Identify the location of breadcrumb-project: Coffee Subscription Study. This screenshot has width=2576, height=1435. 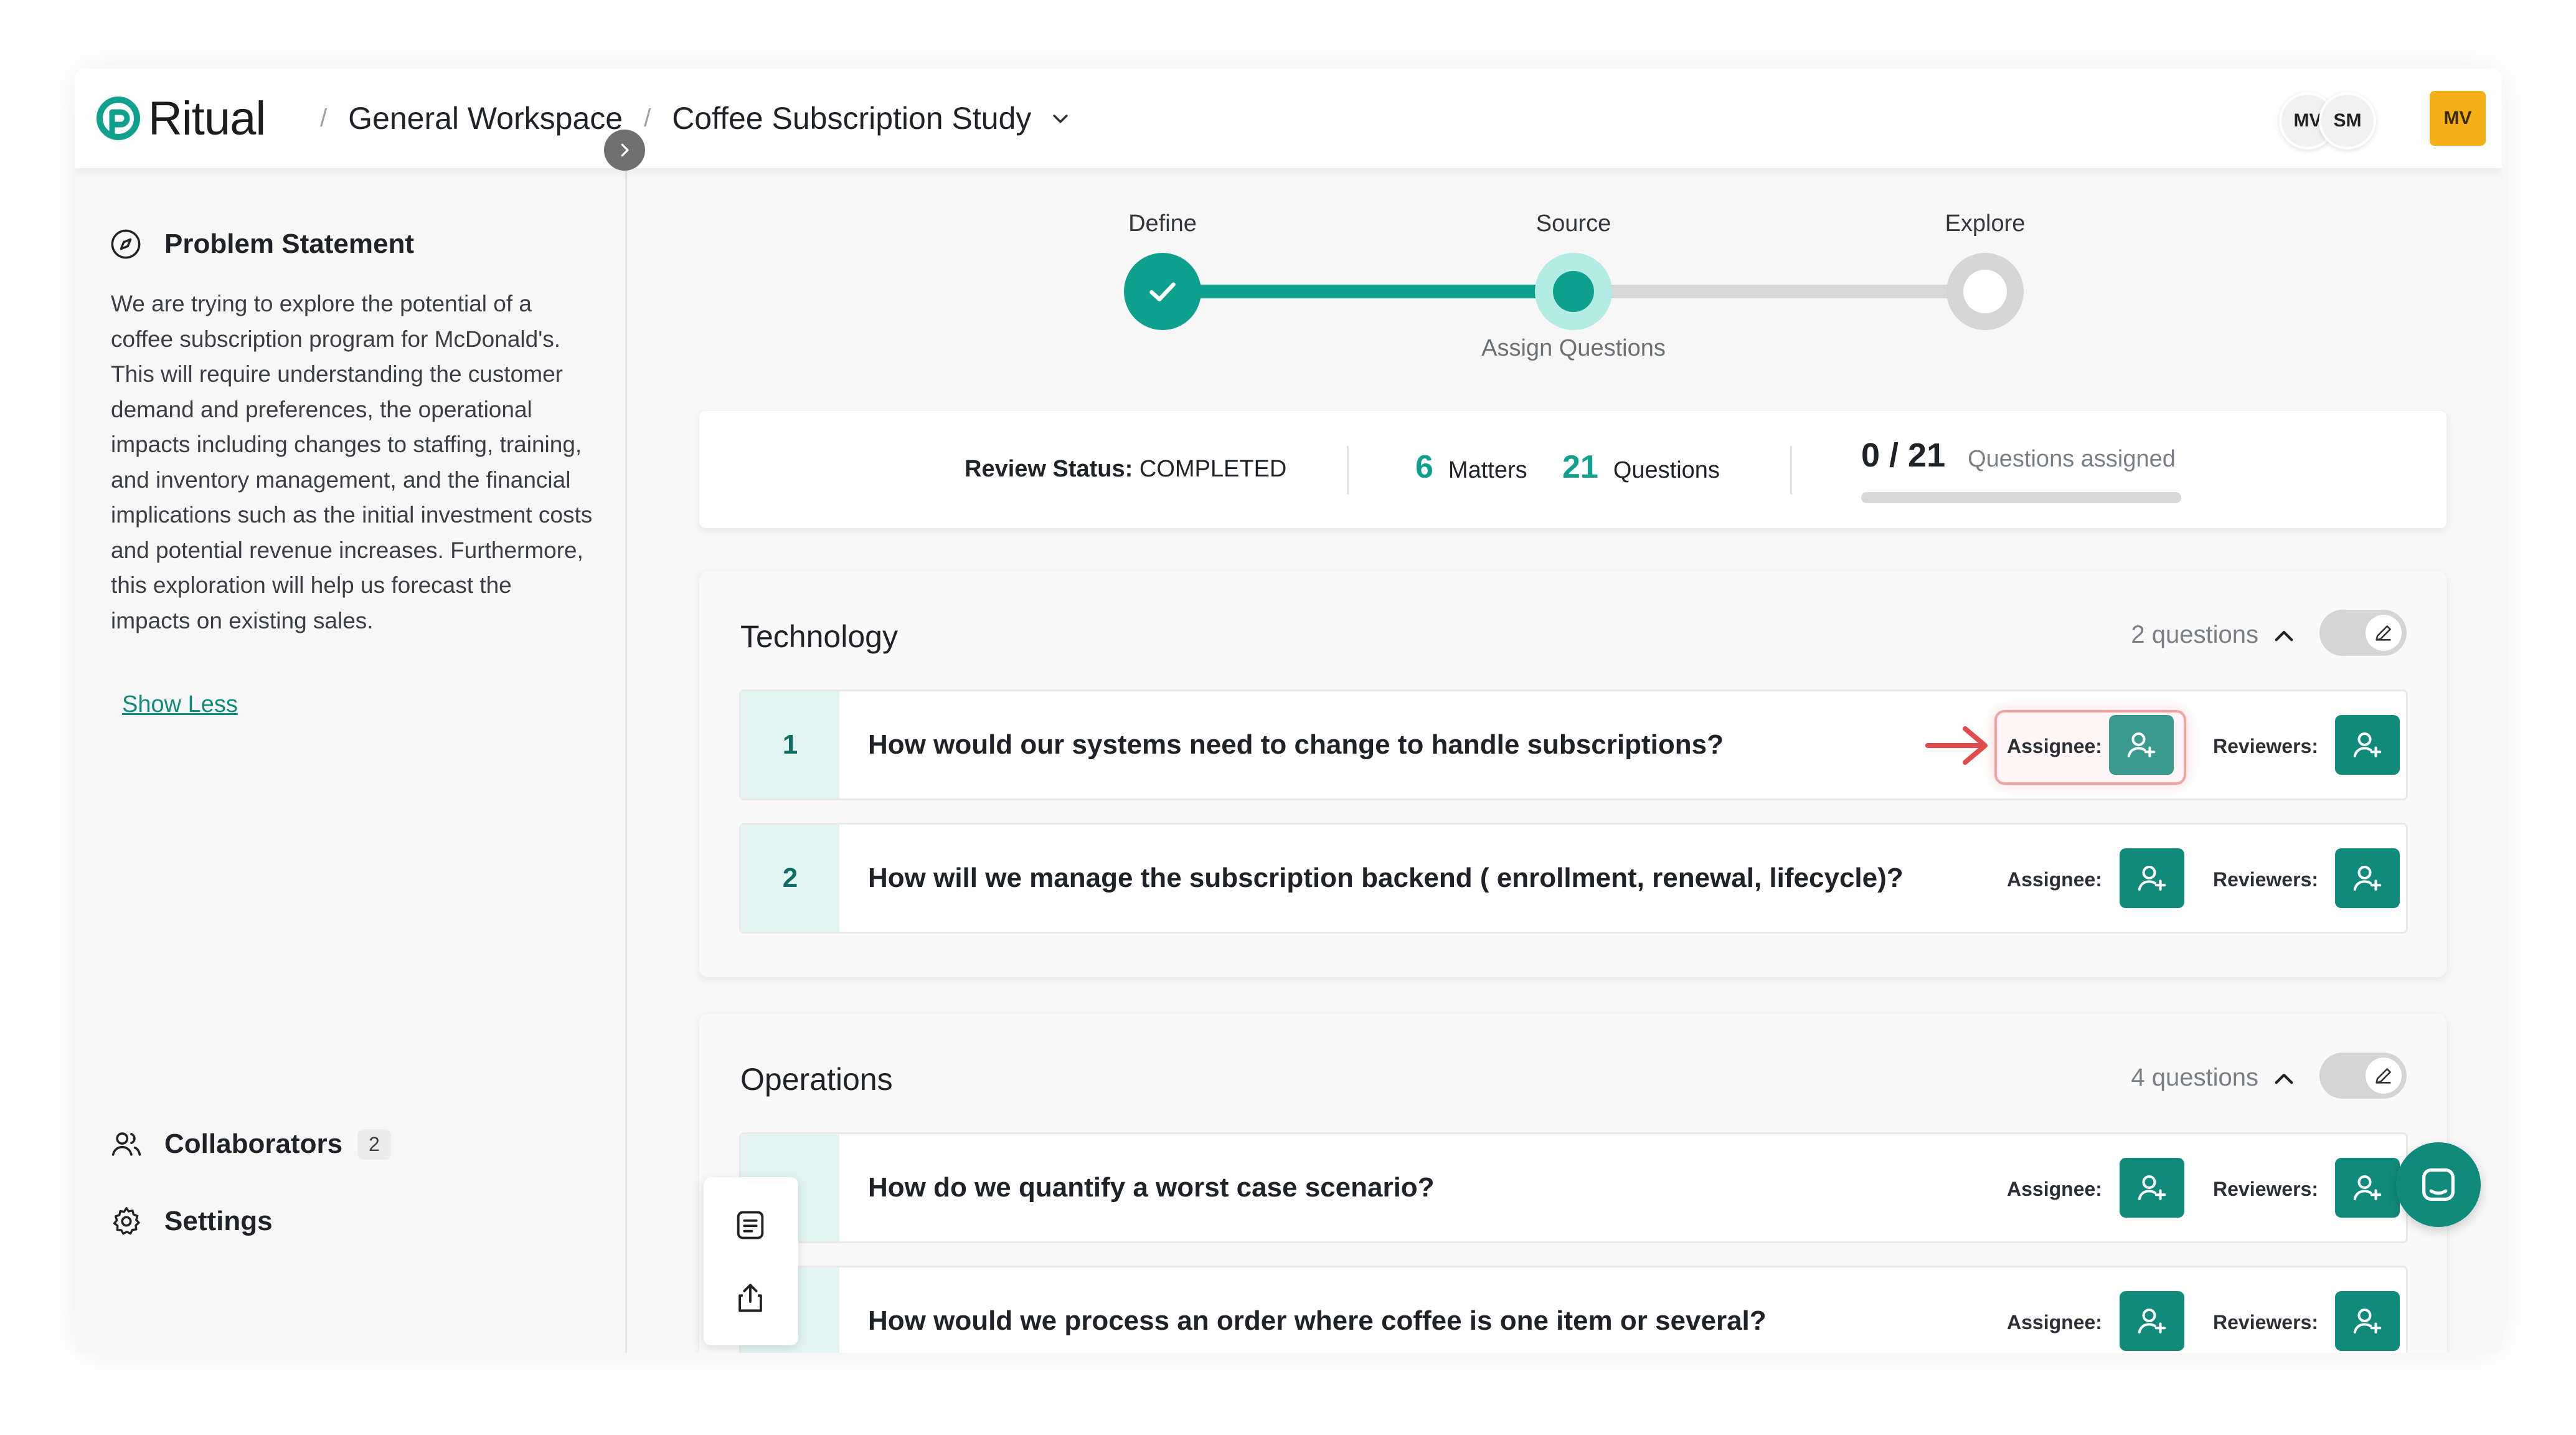
(851, 118).